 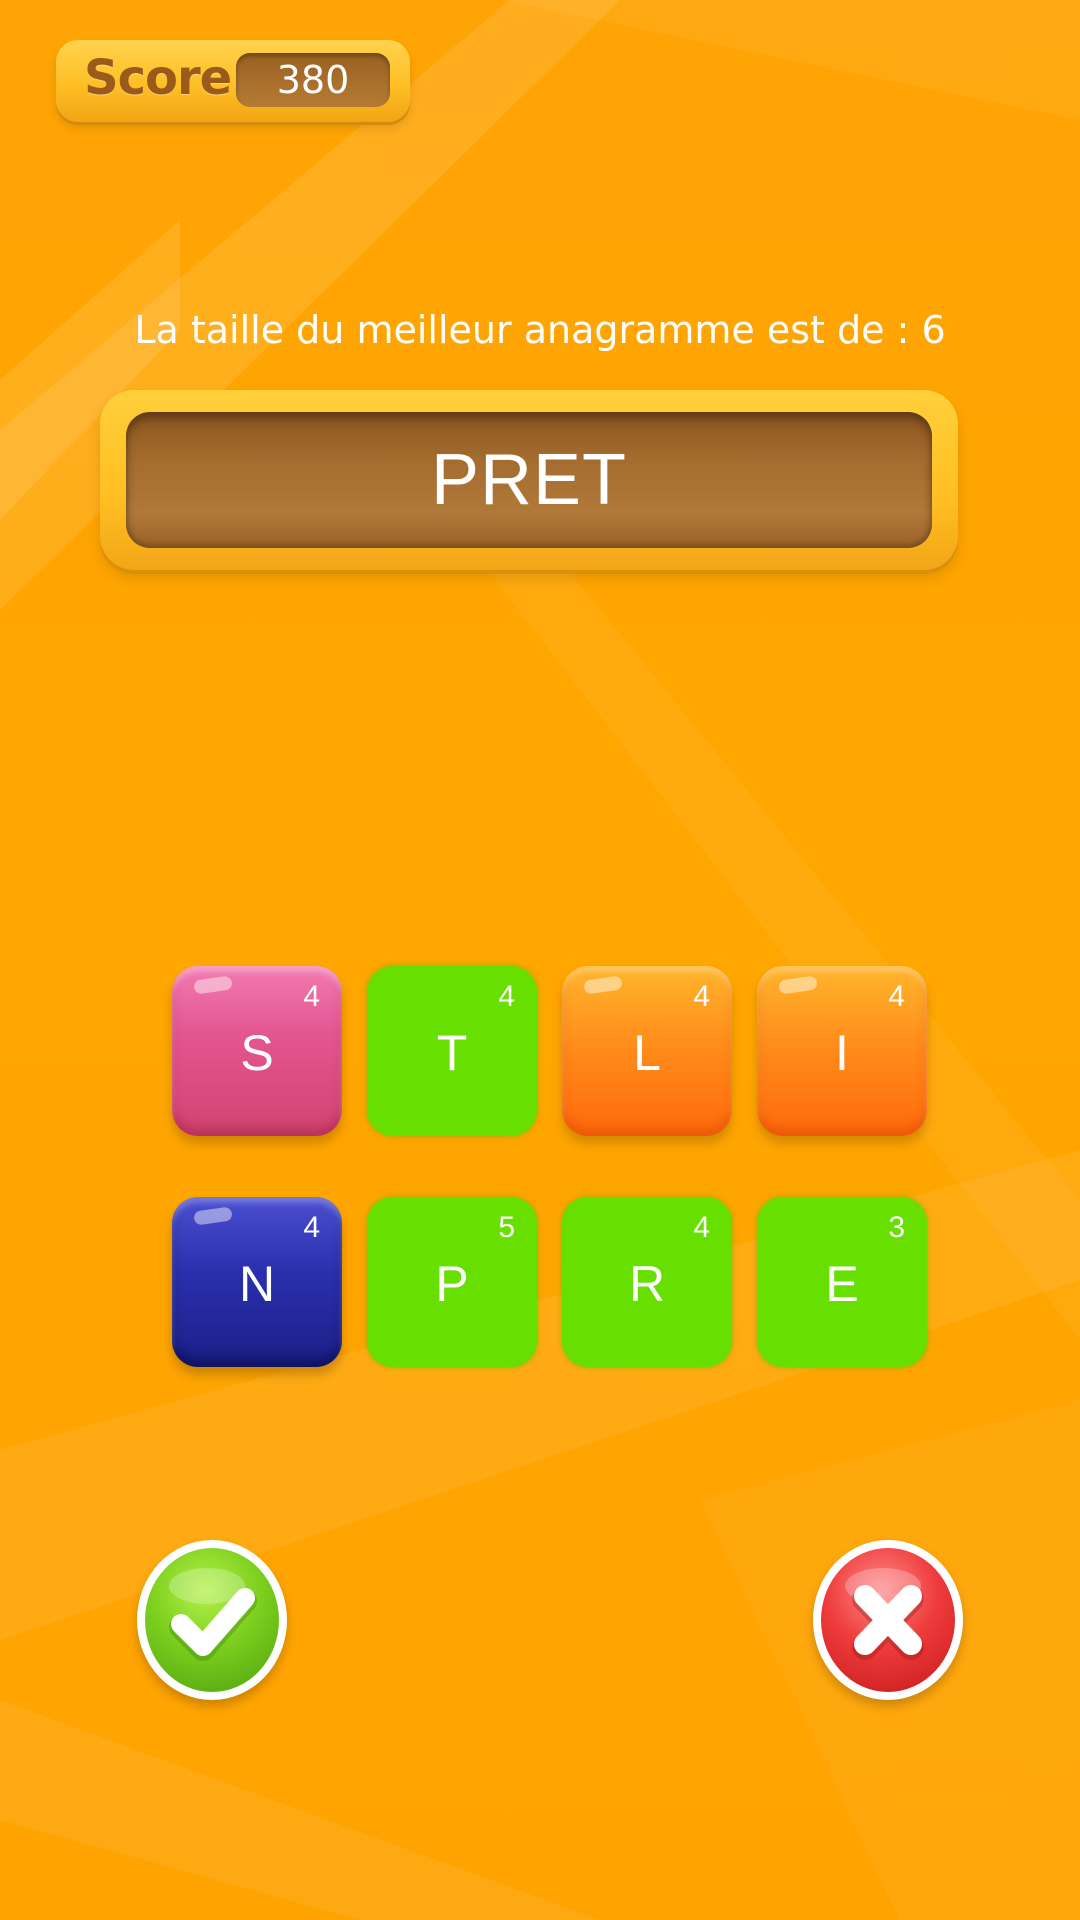 What do you see at coordinates (158, 78) in the screenshot?
I see `score-label: Score` at bounding box center [158, 78].